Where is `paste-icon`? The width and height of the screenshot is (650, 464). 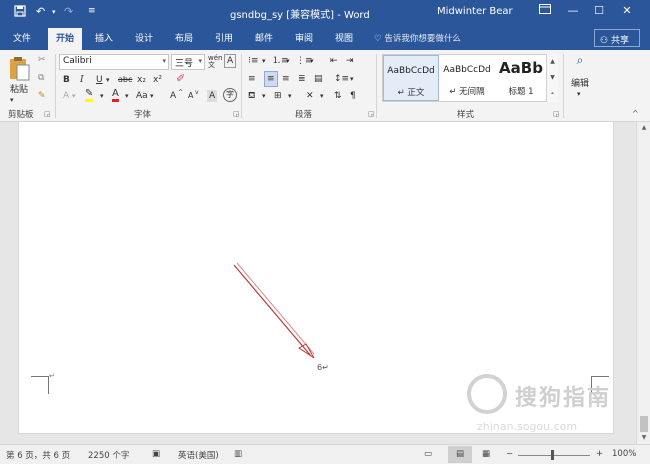
paste-icon is located at coordinates (20, 70).